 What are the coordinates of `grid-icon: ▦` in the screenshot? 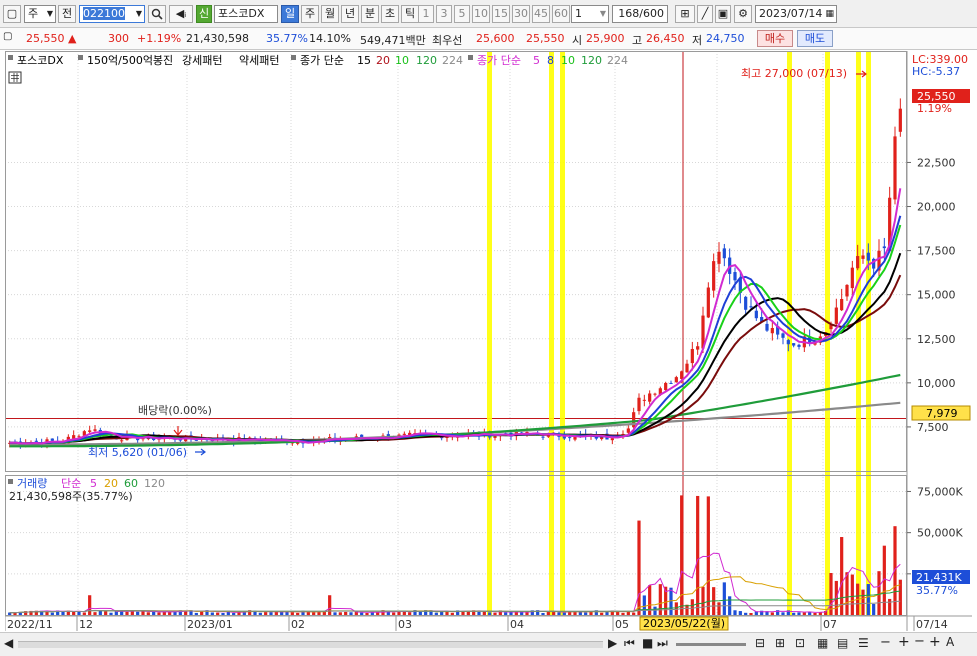 It's located at (822, 643).